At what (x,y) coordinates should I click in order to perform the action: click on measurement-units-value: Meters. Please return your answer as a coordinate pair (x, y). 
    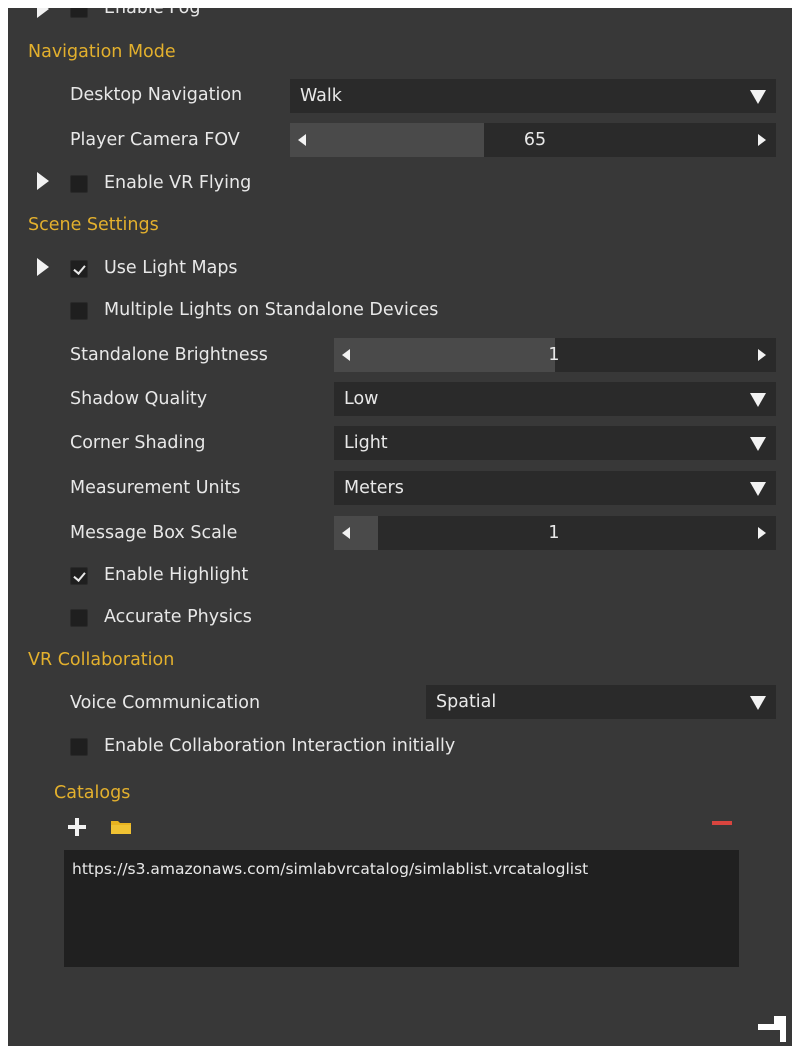
    Looking at the image, I should click on (374, 488).